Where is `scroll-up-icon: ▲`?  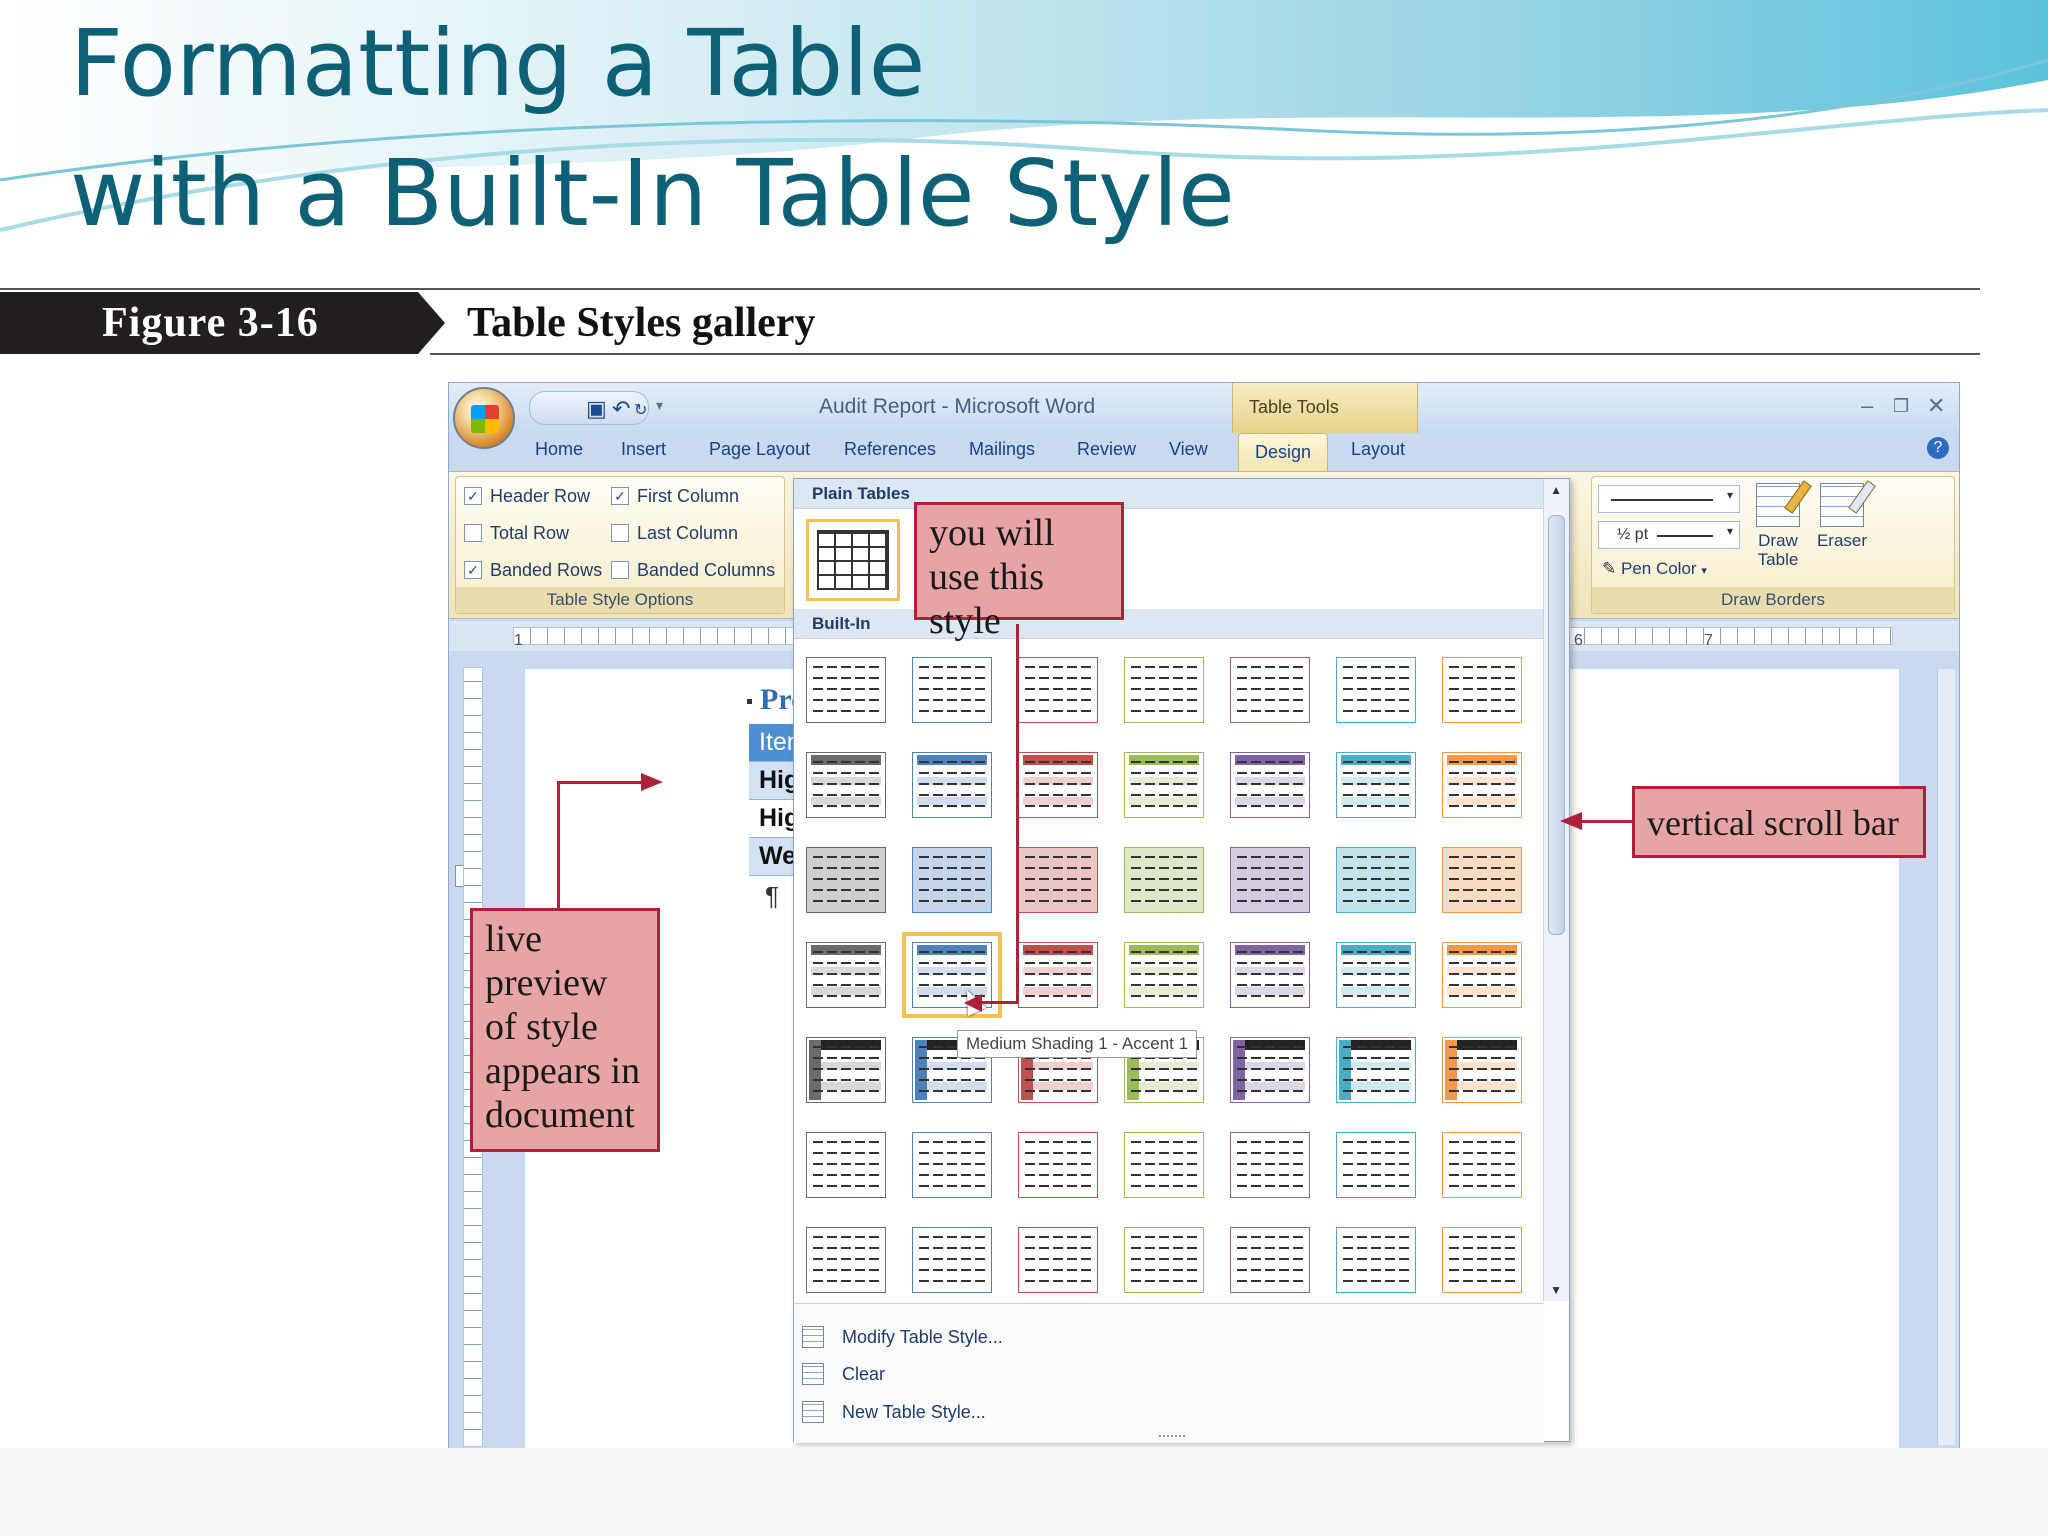
scroll-up-icon: ▲ is located at coordinates (1556, 490).